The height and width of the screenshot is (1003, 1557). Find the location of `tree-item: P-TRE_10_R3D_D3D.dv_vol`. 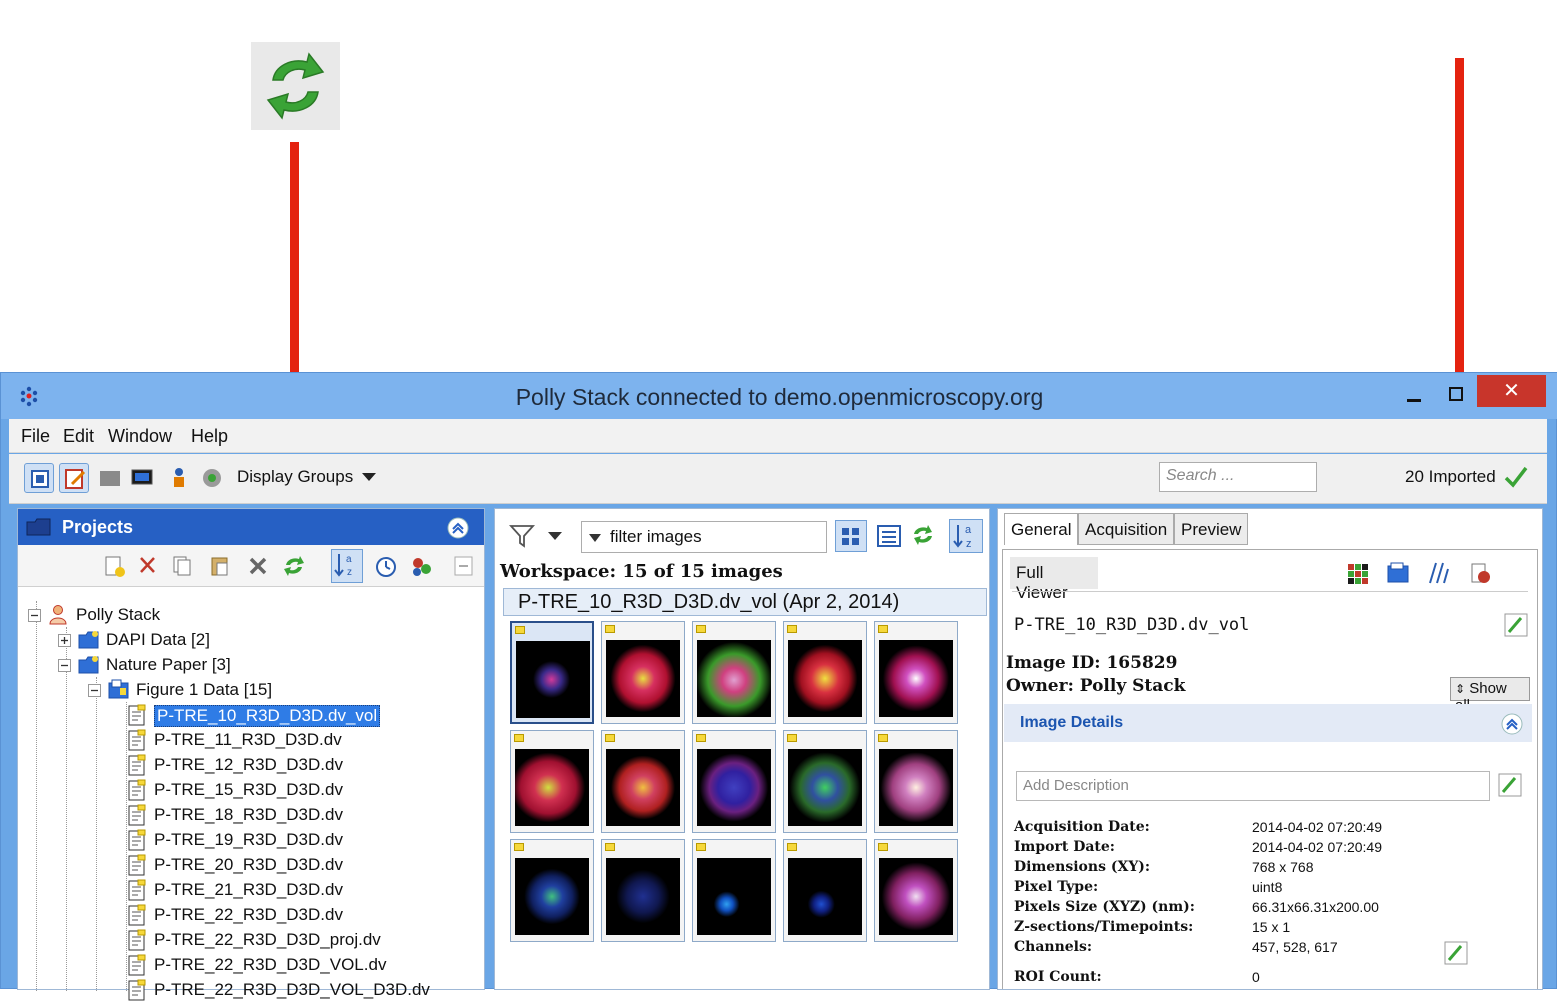

tree-item: P-TRE_10_R3D_D3D.dv_vol is located at coordinates (298, 715).